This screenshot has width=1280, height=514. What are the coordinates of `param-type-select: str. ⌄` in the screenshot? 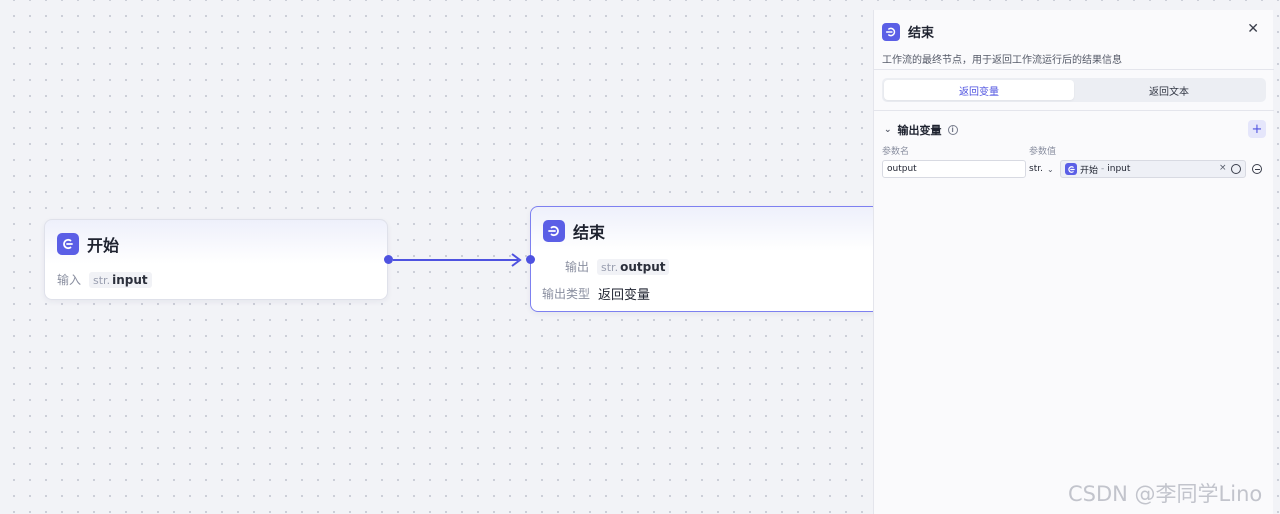 It's located at (1041, 169).